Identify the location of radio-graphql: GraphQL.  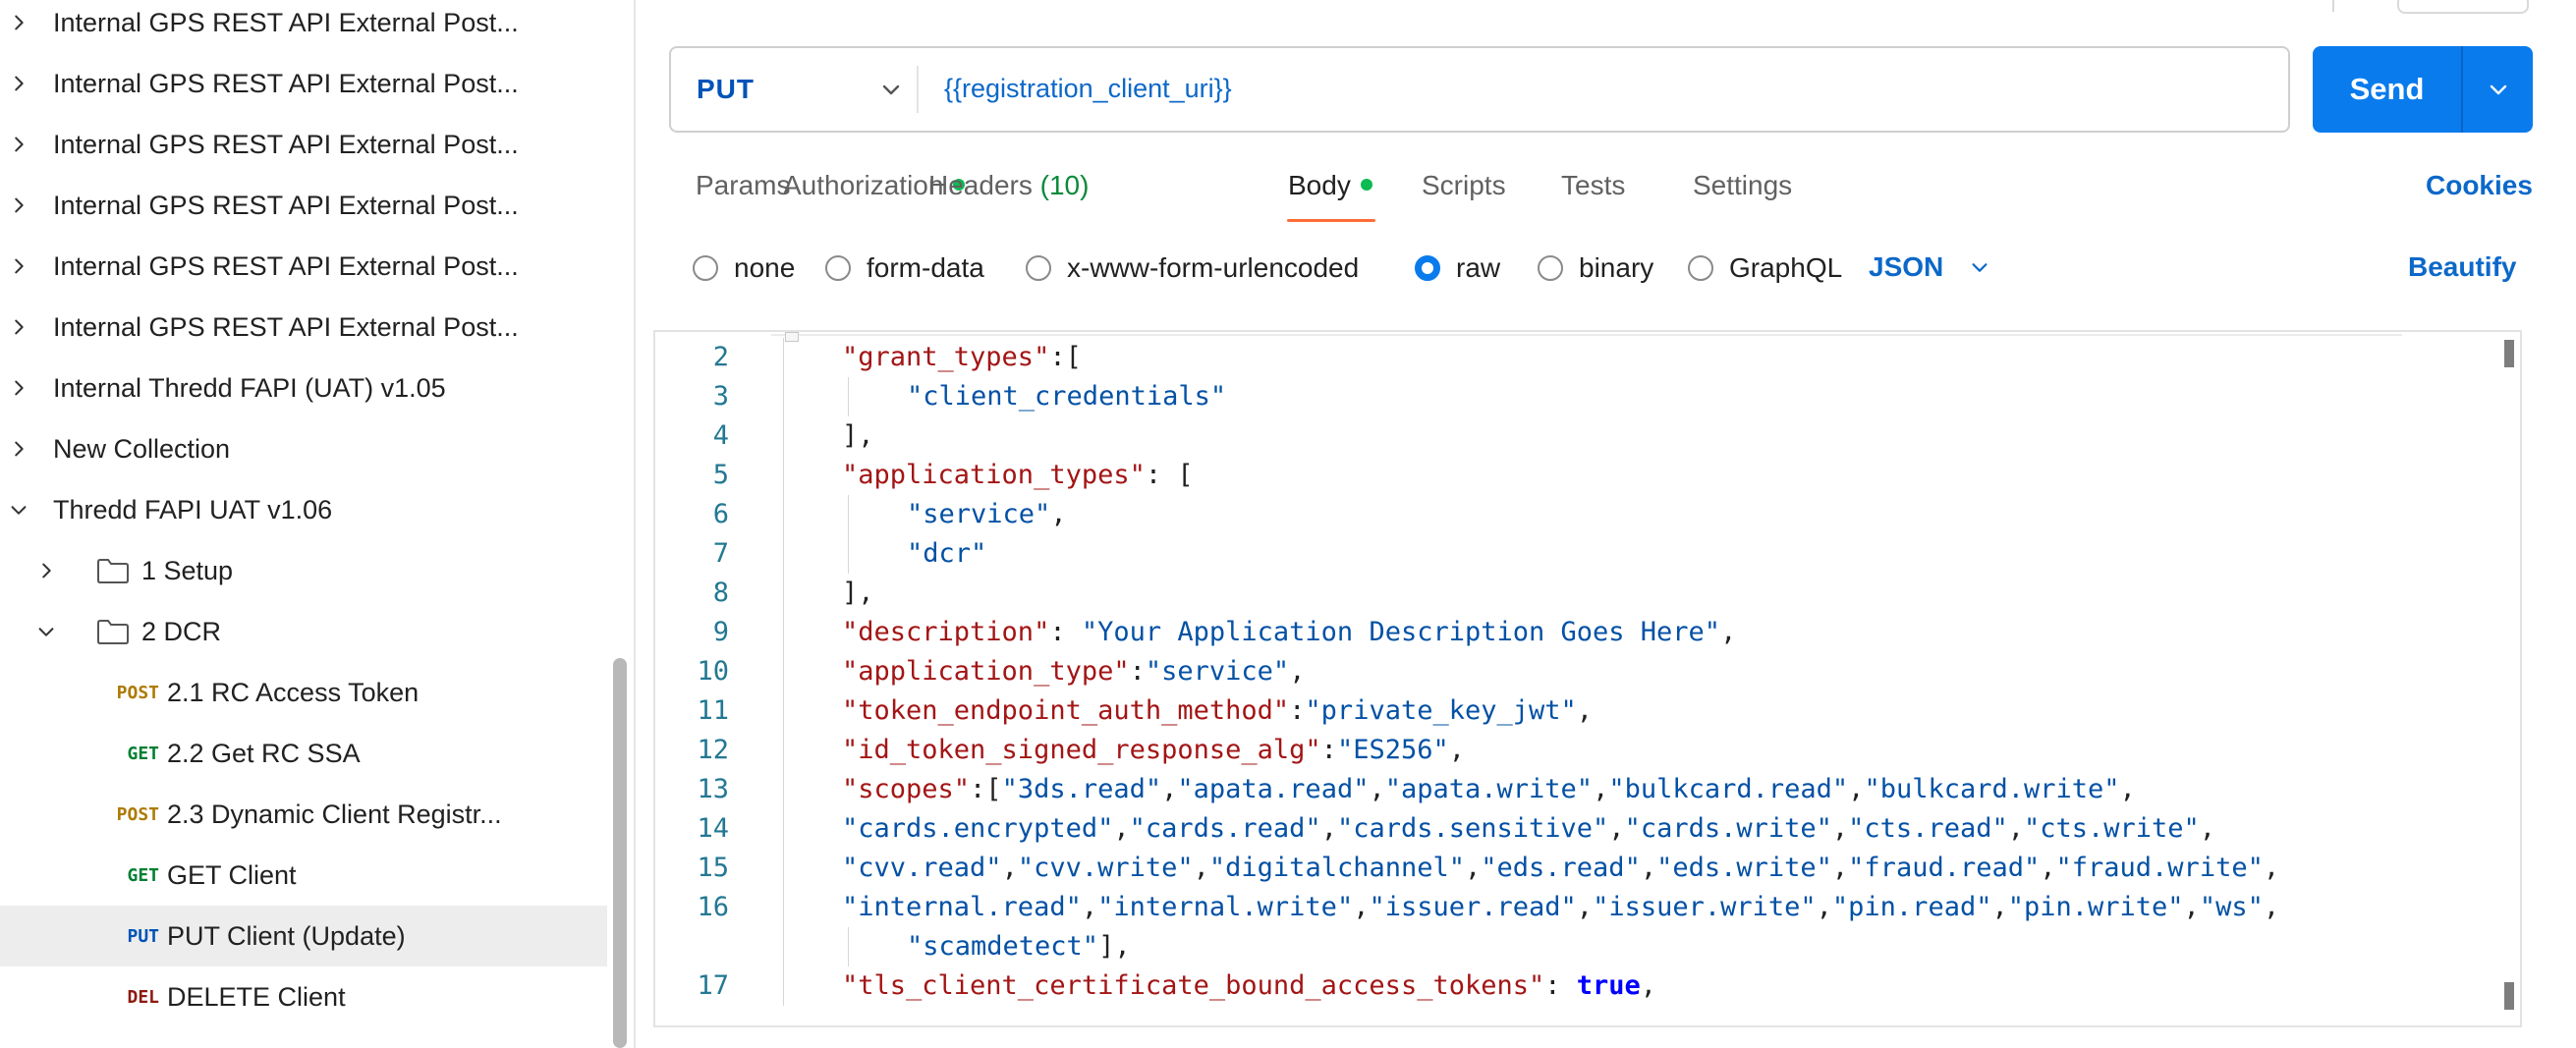
(1765, 267).